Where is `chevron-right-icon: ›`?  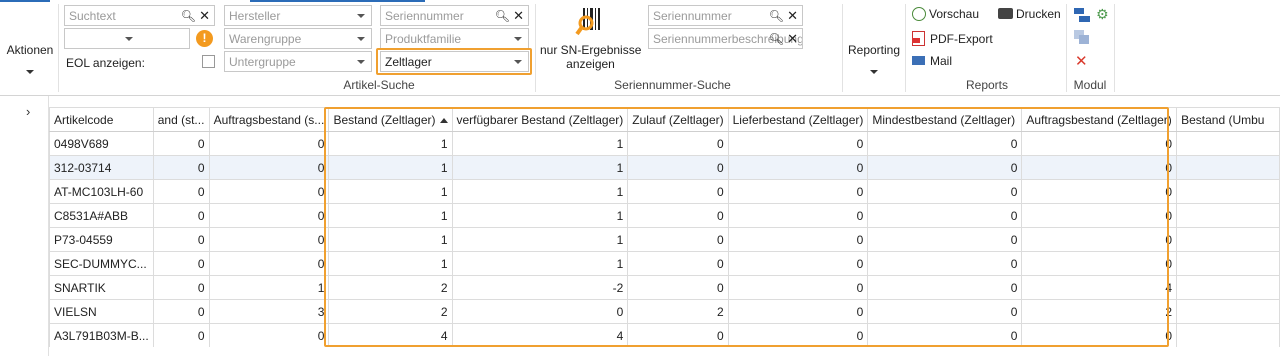 chevron-right-icon: › is located at coordinates (28, 111).